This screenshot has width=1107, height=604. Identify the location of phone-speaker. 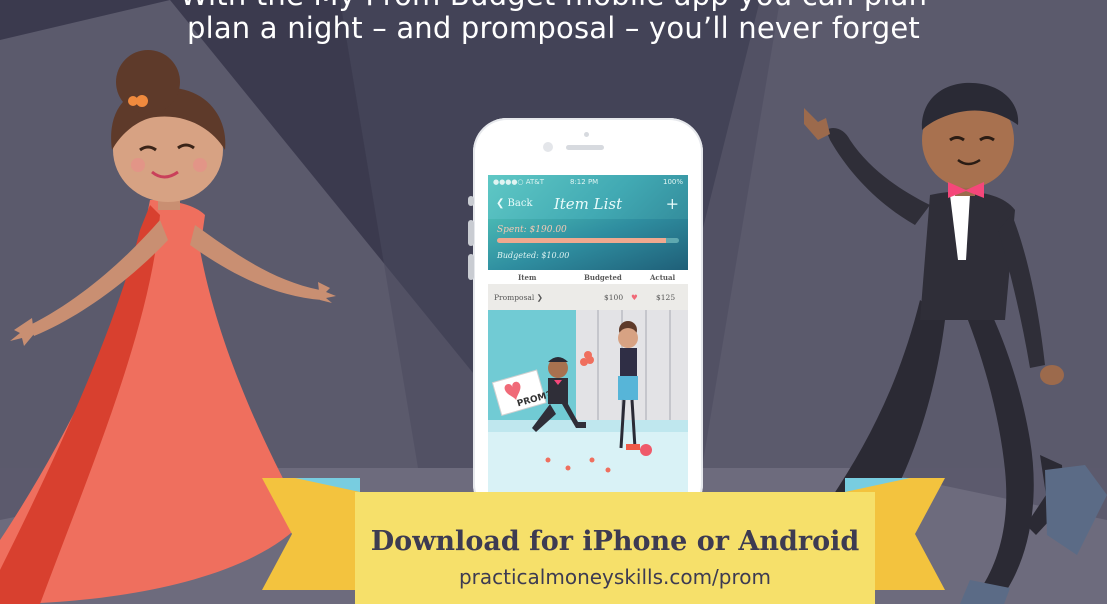
(585, 147).